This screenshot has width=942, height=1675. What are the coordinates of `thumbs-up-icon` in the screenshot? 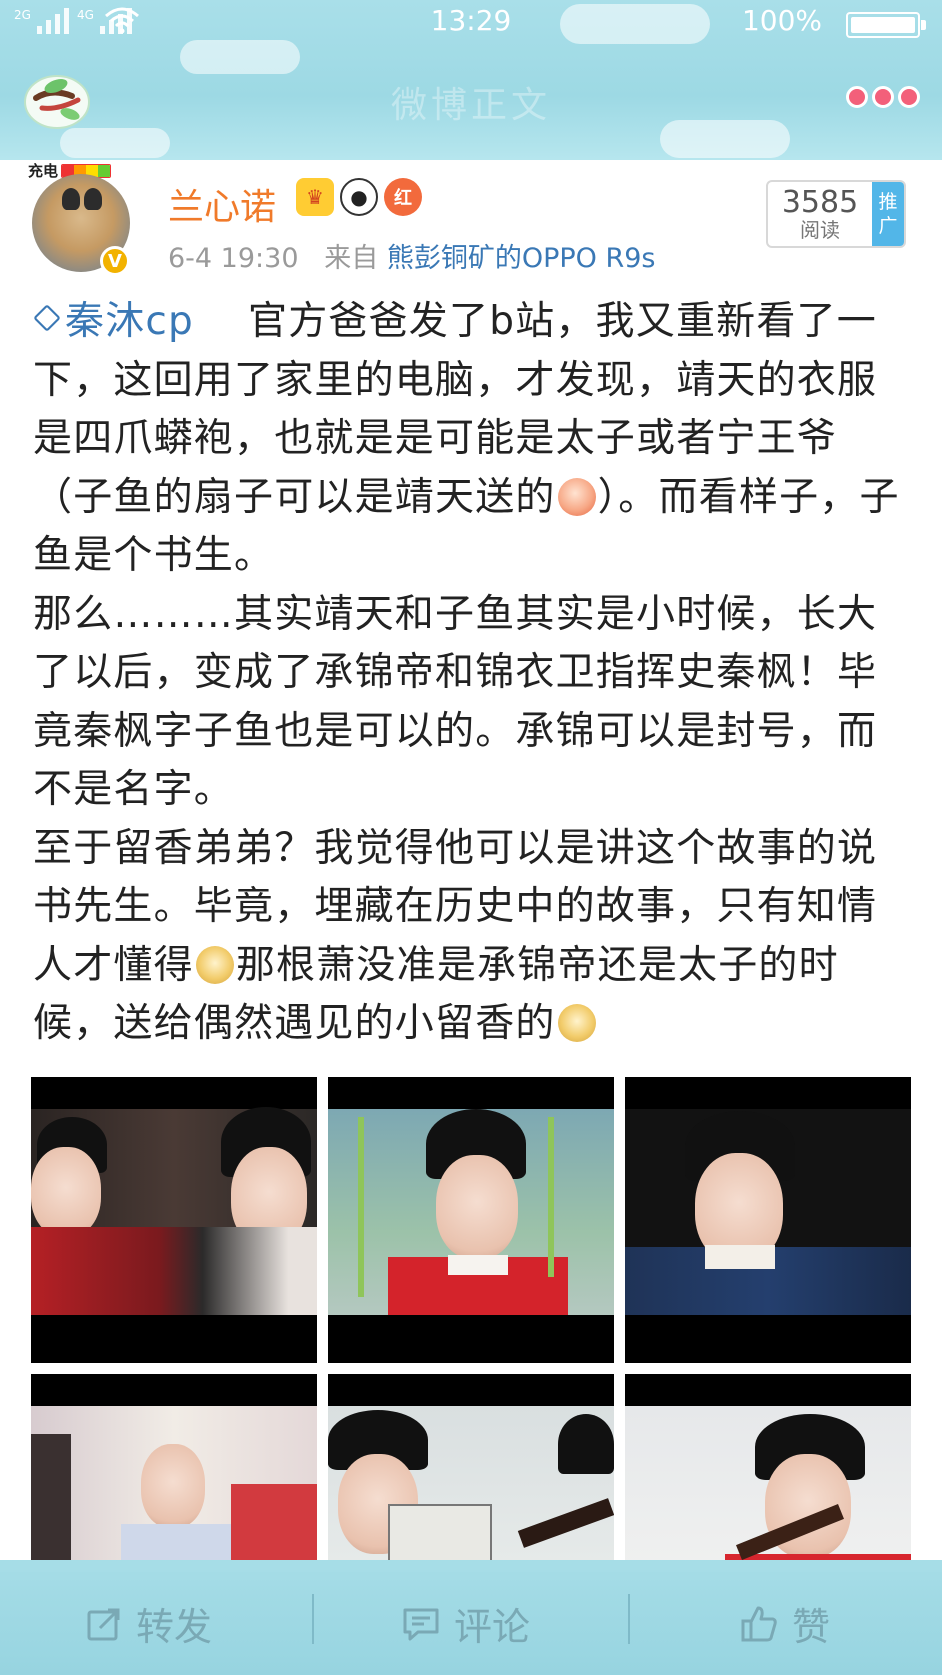 It's located at (759, 1624).